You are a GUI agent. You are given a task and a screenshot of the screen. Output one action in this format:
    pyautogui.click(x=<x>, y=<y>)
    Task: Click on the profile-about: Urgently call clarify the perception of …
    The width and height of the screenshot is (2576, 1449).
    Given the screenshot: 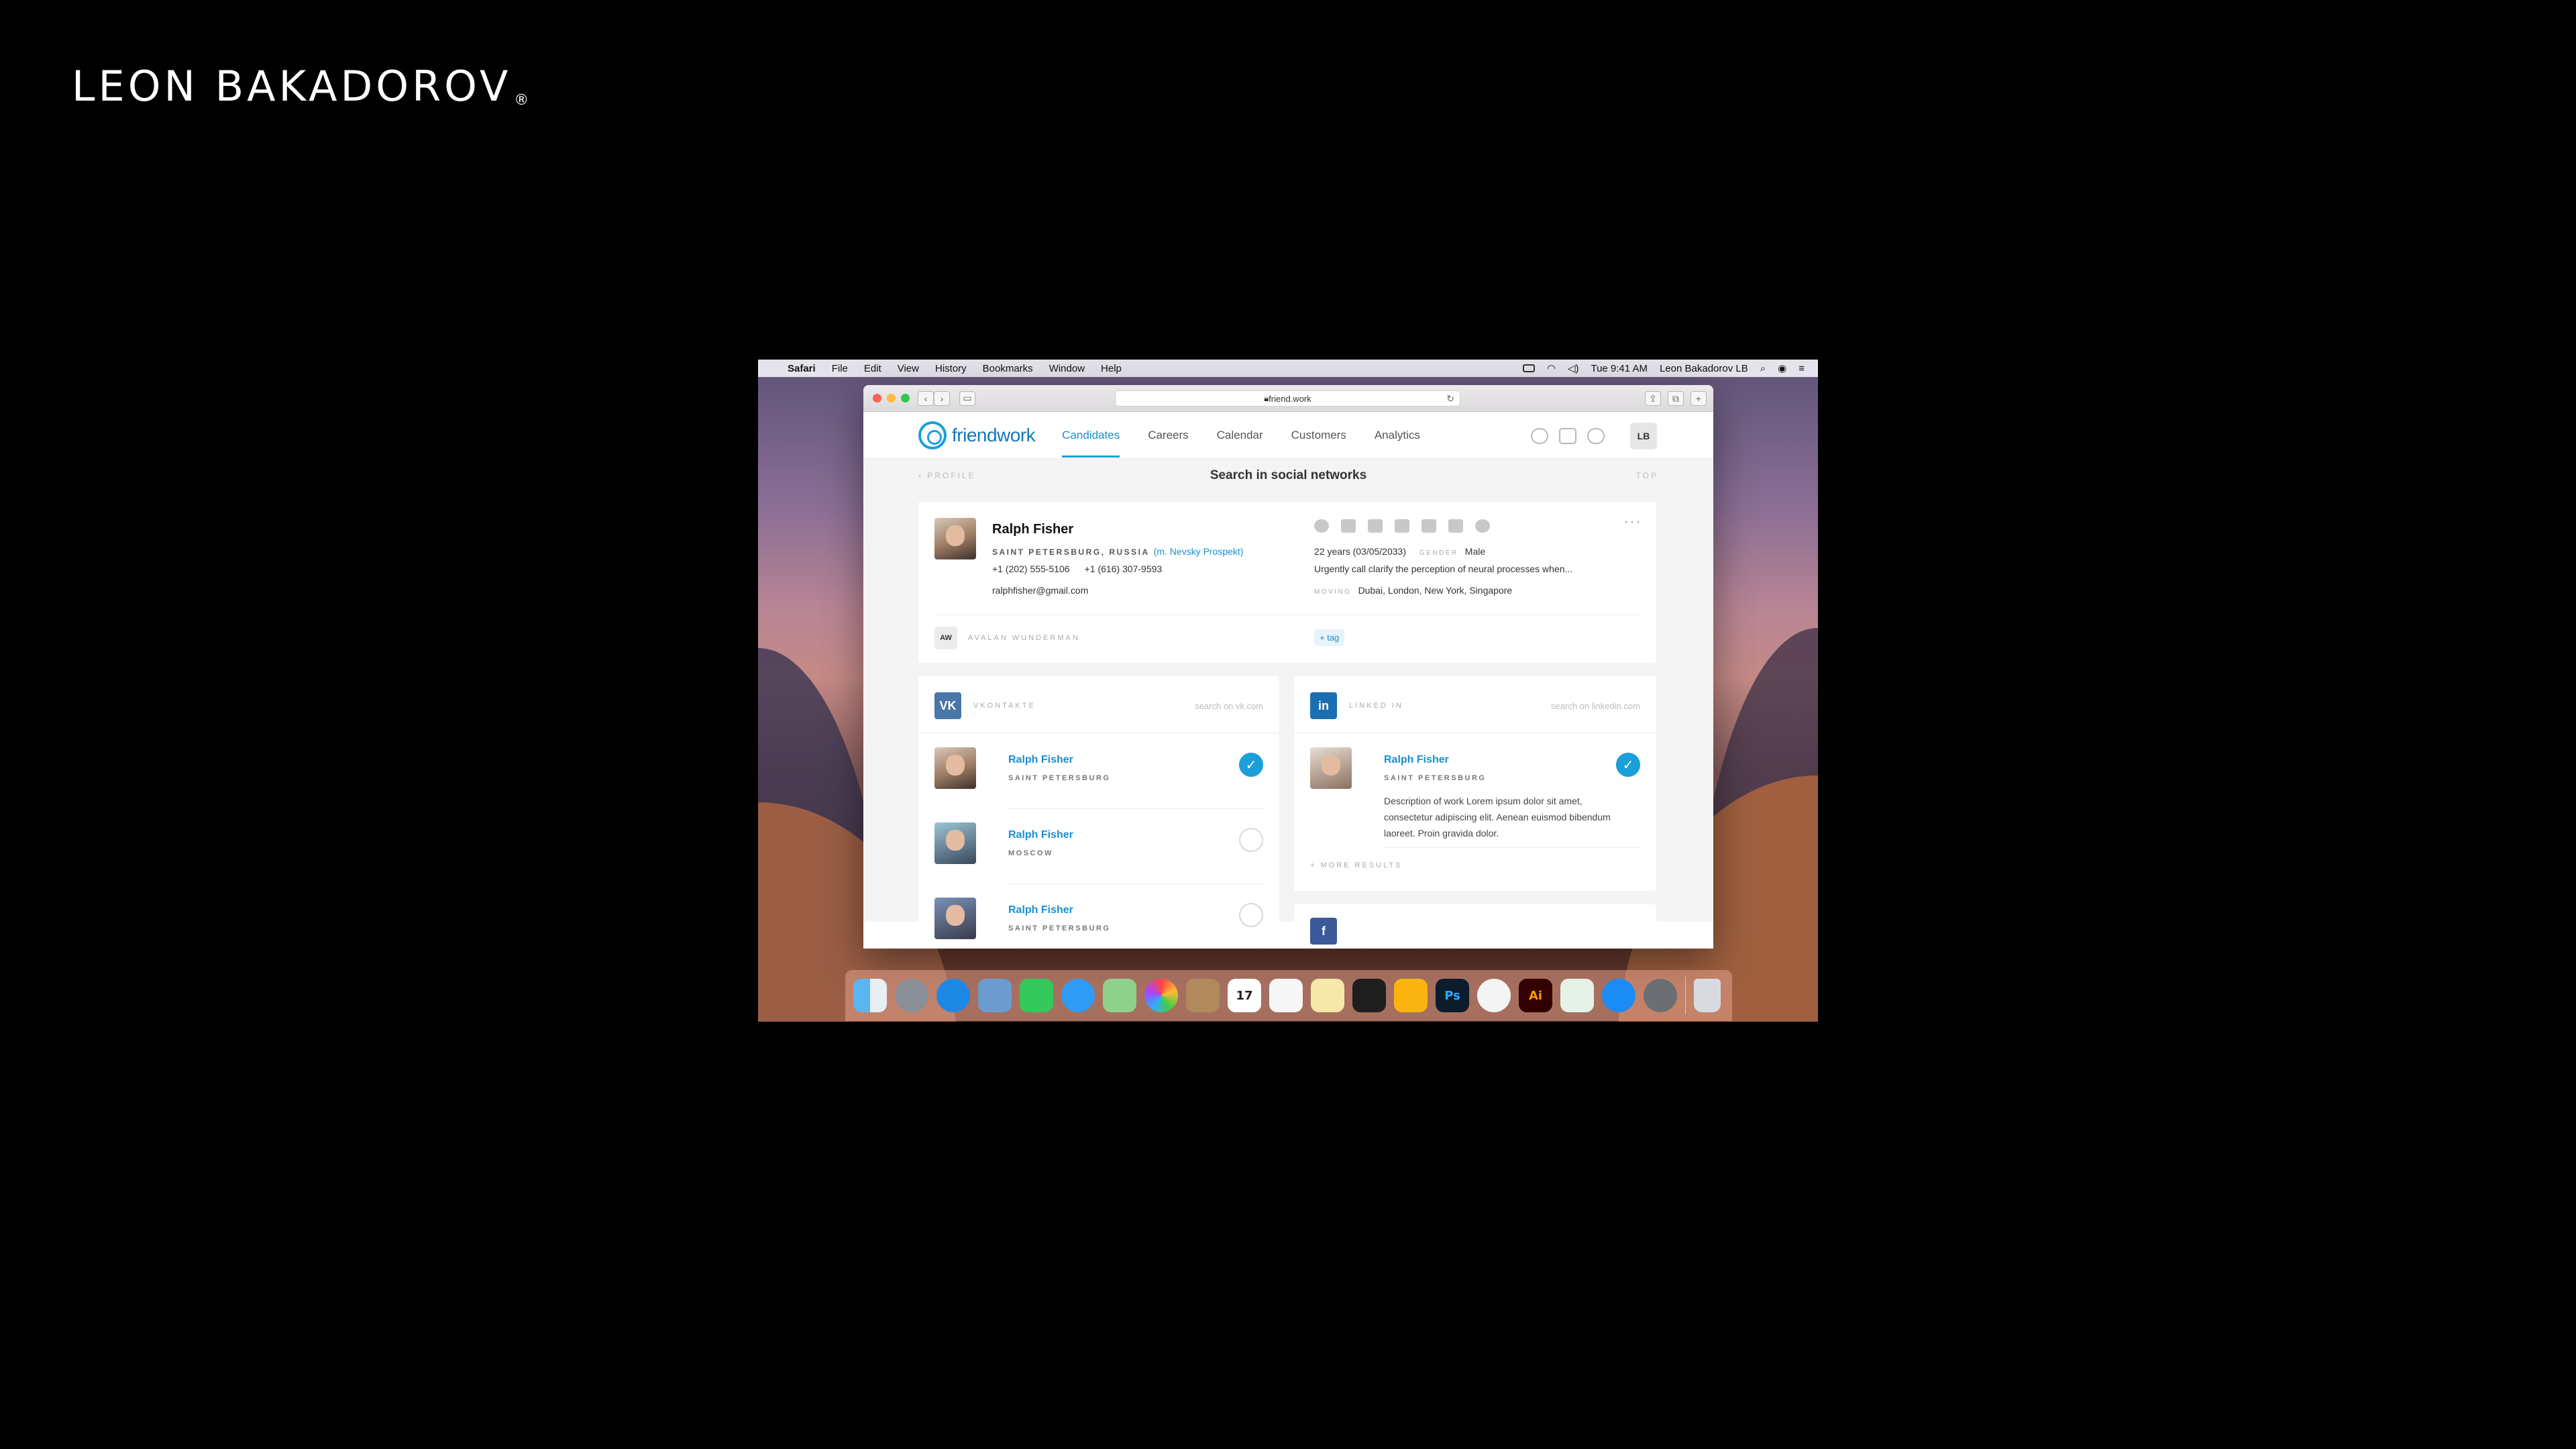 What is the action you would take?
    pyautogui.click(x=1443, y=569)
    